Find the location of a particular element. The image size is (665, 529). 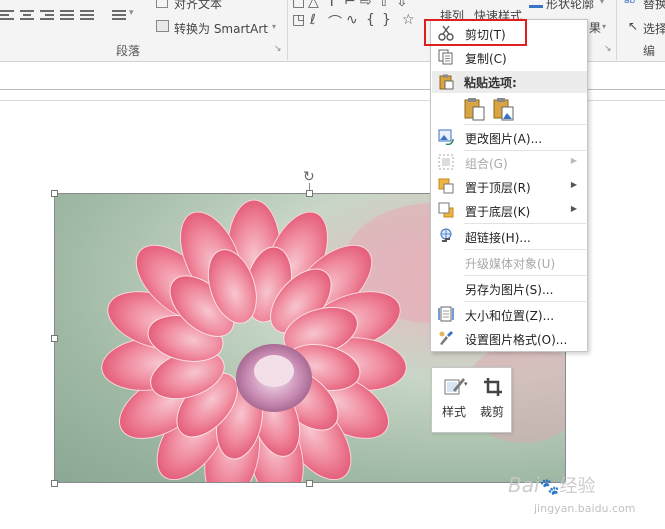

shape-curve-icon: ℓ is located at coordinates (313, 20).